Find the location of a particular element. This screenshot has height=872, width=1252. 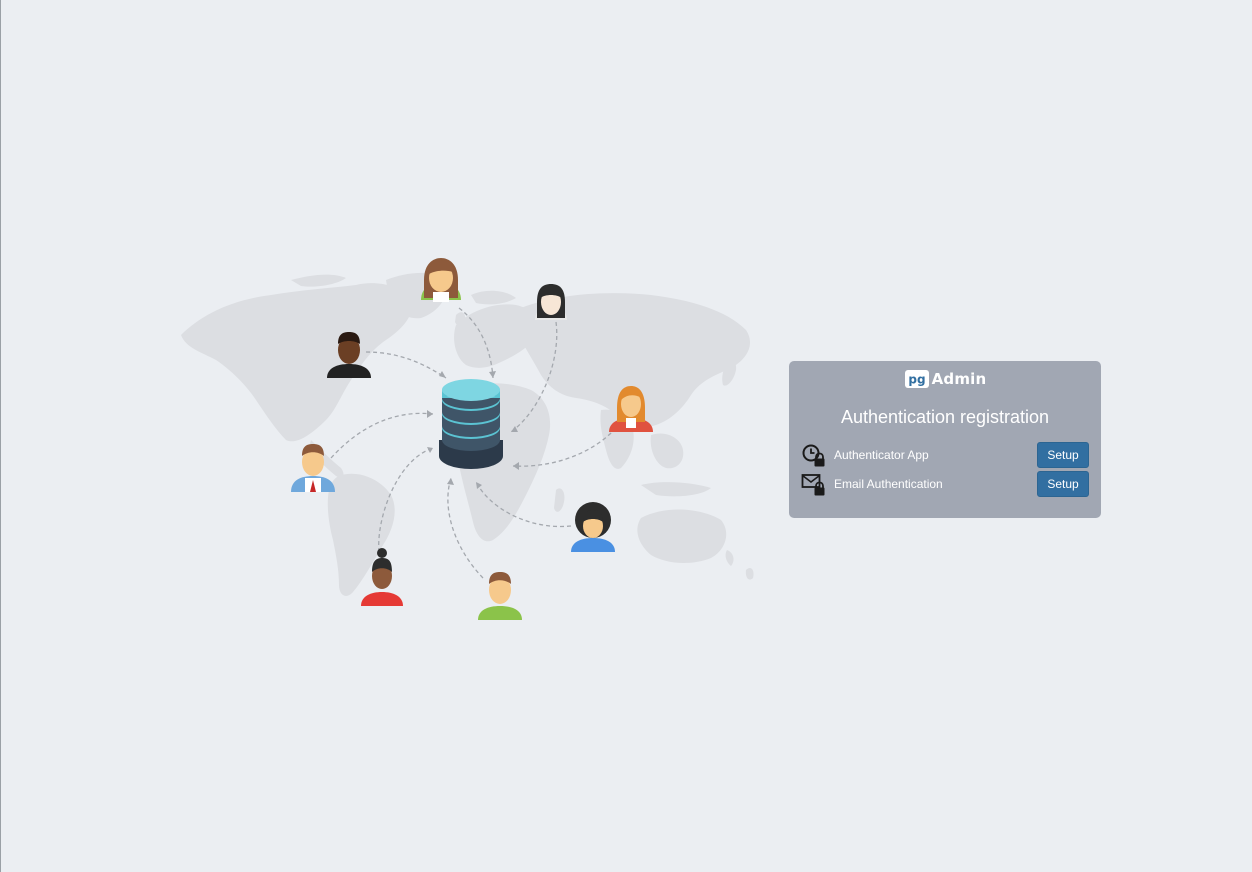

auth-method-email: Email Authentication Setup is located at coordinates (945, 484).